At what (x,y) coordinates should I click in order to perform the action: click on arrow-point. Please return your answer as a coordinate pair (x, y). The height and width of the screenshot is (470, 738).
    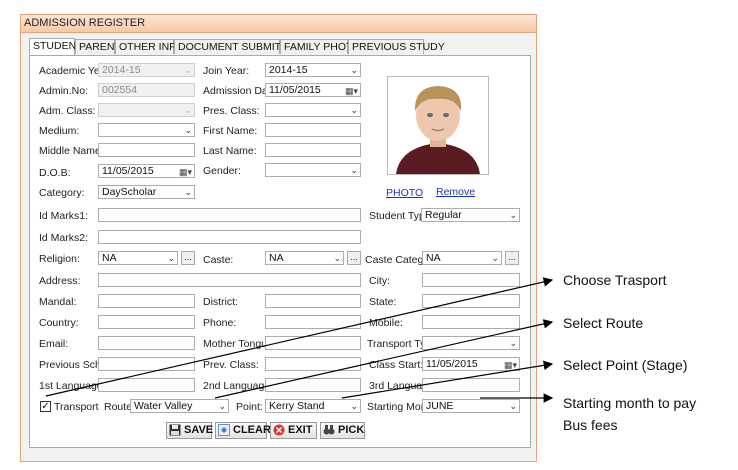
    Looking at the image, I should click on (447, 379).